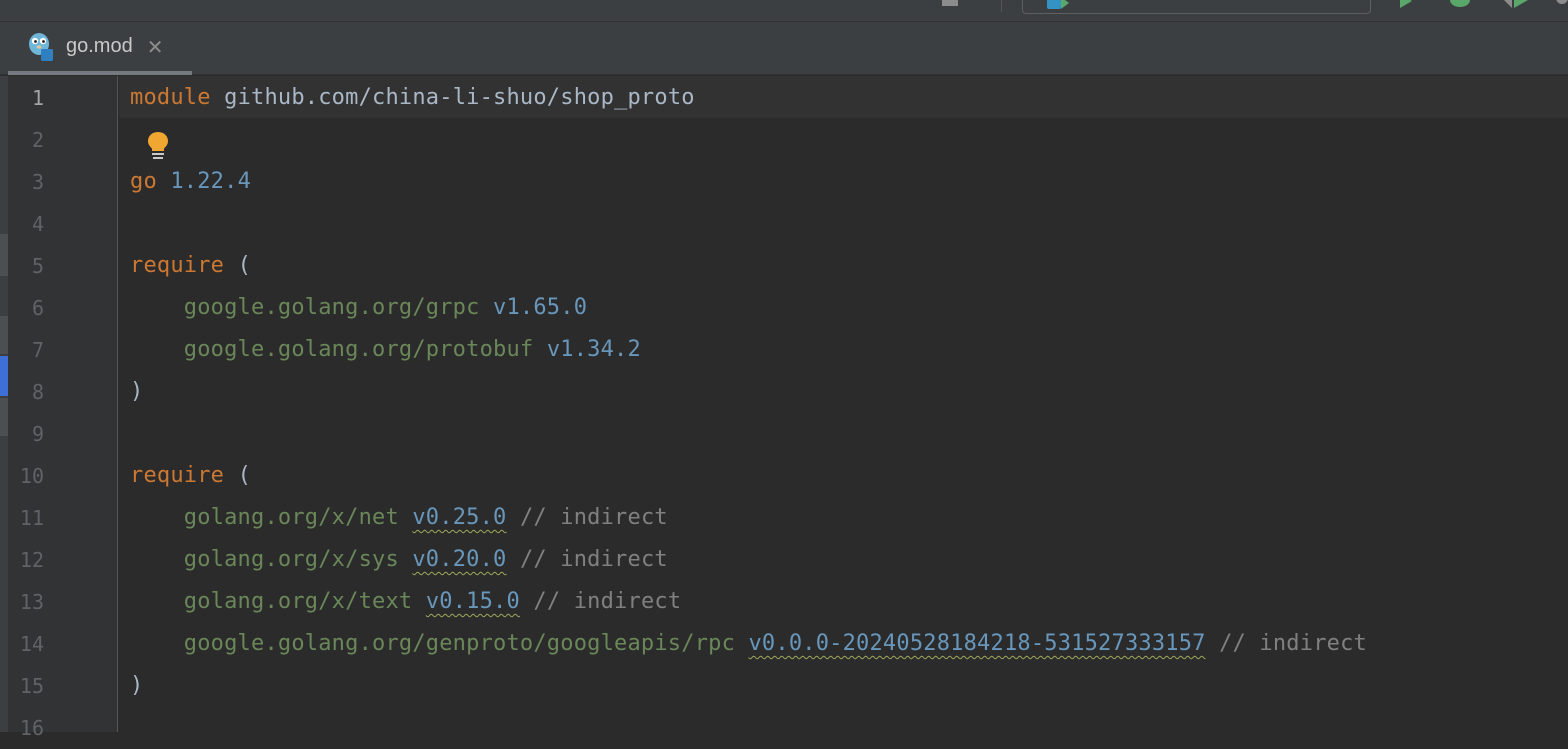 The width and height of the screenshot is (1568, 749). Describe the element at coordinates (1065, 4) in the screenshot. I see `run-config-arrow-icon` at that location.